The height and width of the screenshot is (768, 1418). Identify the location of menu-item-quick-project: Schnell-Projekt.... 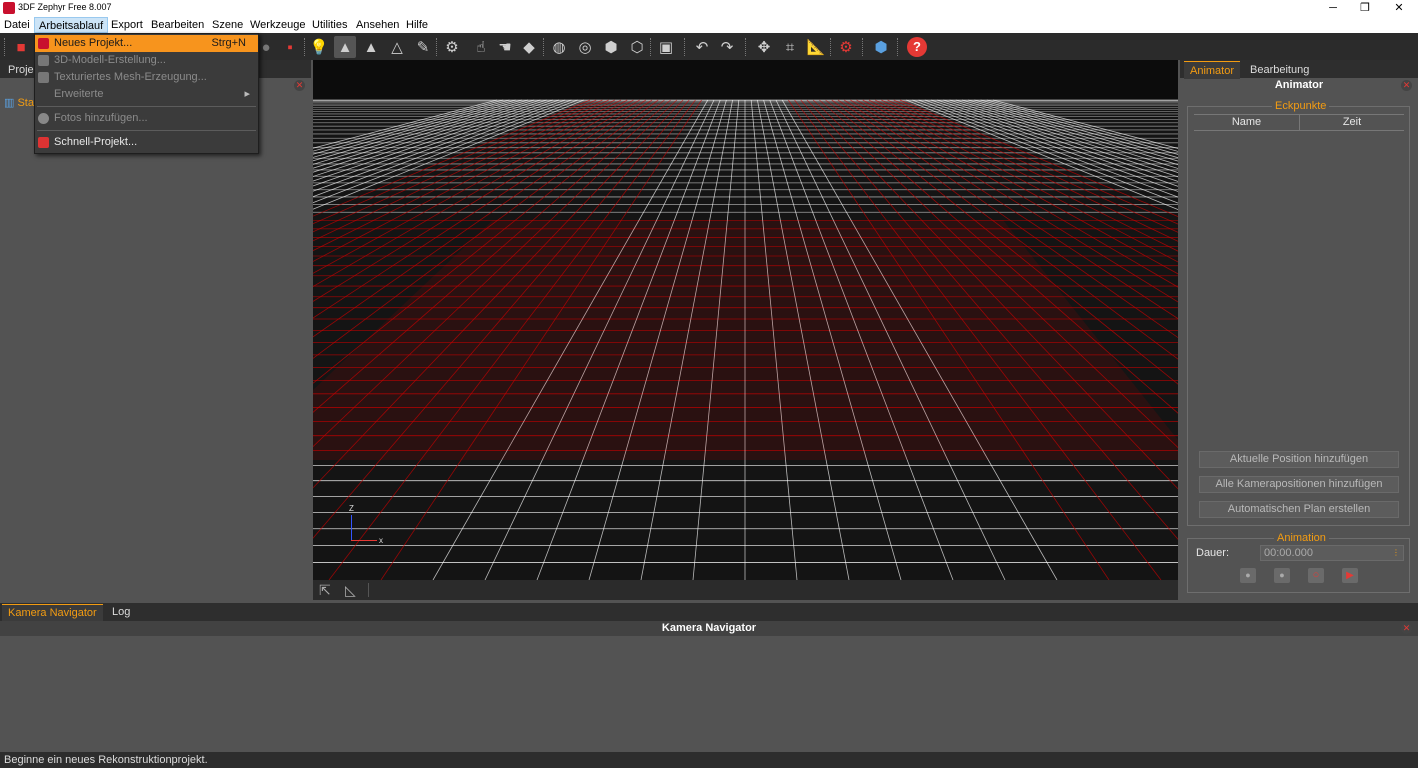
(146, 142).